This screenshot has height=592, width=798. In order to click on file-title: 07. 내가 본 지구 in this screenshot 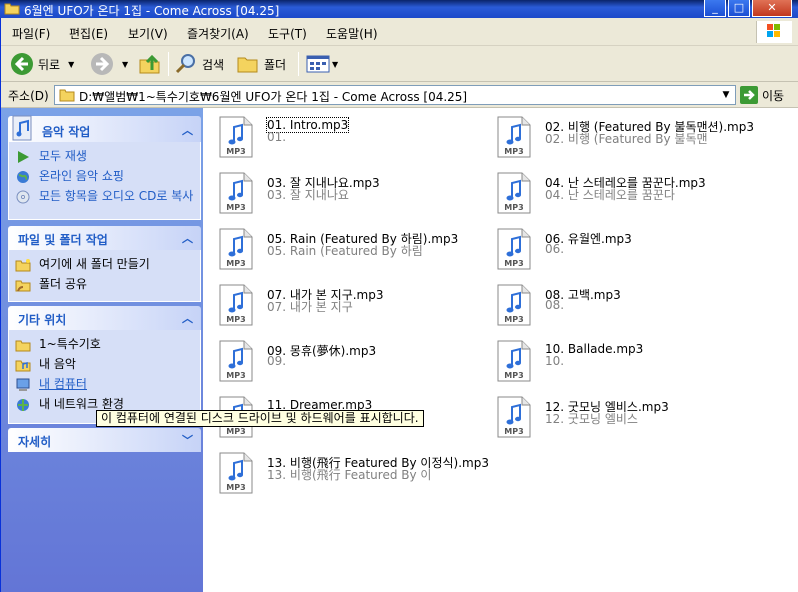, I will do `click(310, 307)`.